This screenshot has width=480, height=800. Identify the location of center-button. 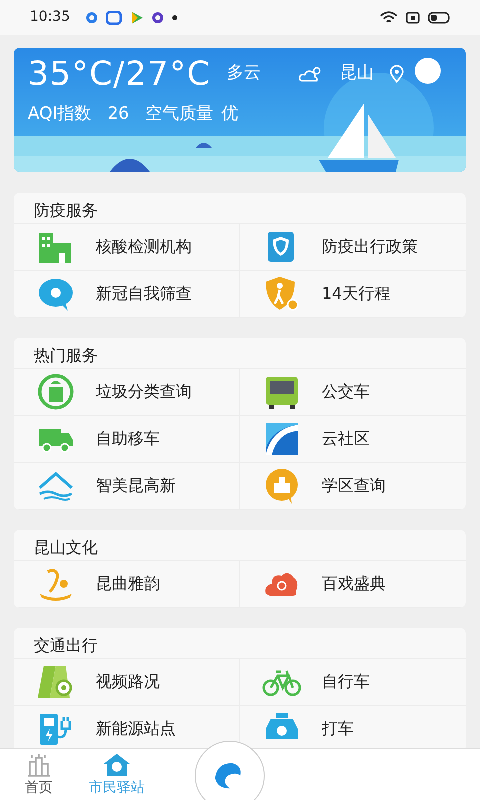
(230, 770).